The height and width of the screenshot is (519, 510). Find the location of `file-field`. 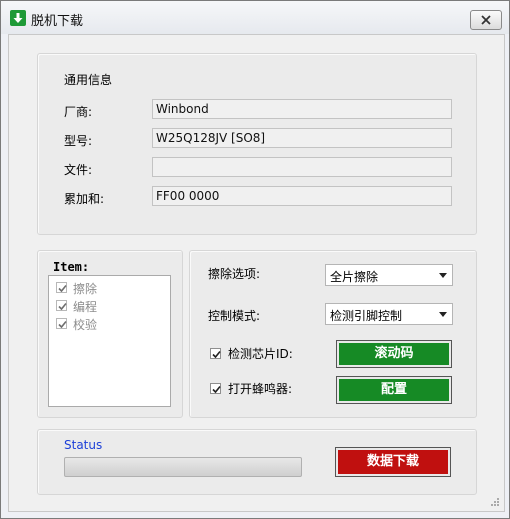

file-field is located at coordinates (302, 167).